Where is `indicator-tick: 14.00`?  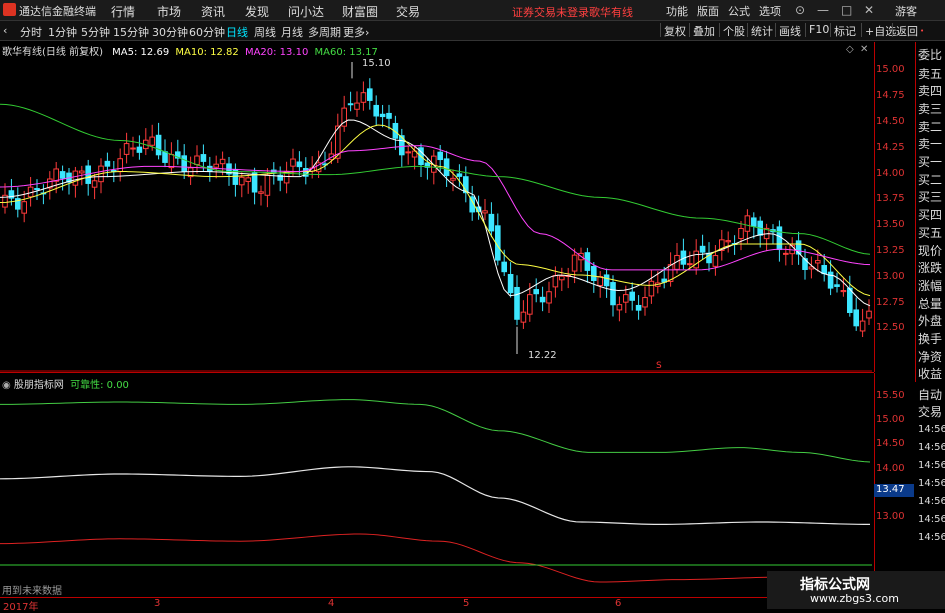 indicator-tick: 14.00 is located at coordinates (890, 468).